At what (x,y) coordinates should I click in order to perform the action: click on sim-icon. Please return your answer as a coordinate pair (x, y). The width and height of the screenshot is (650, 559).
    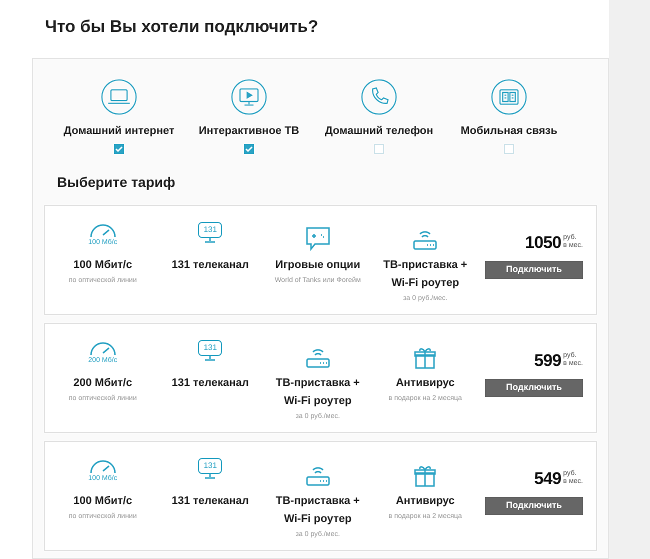
    Looking at the image, I should click on (509, 97).